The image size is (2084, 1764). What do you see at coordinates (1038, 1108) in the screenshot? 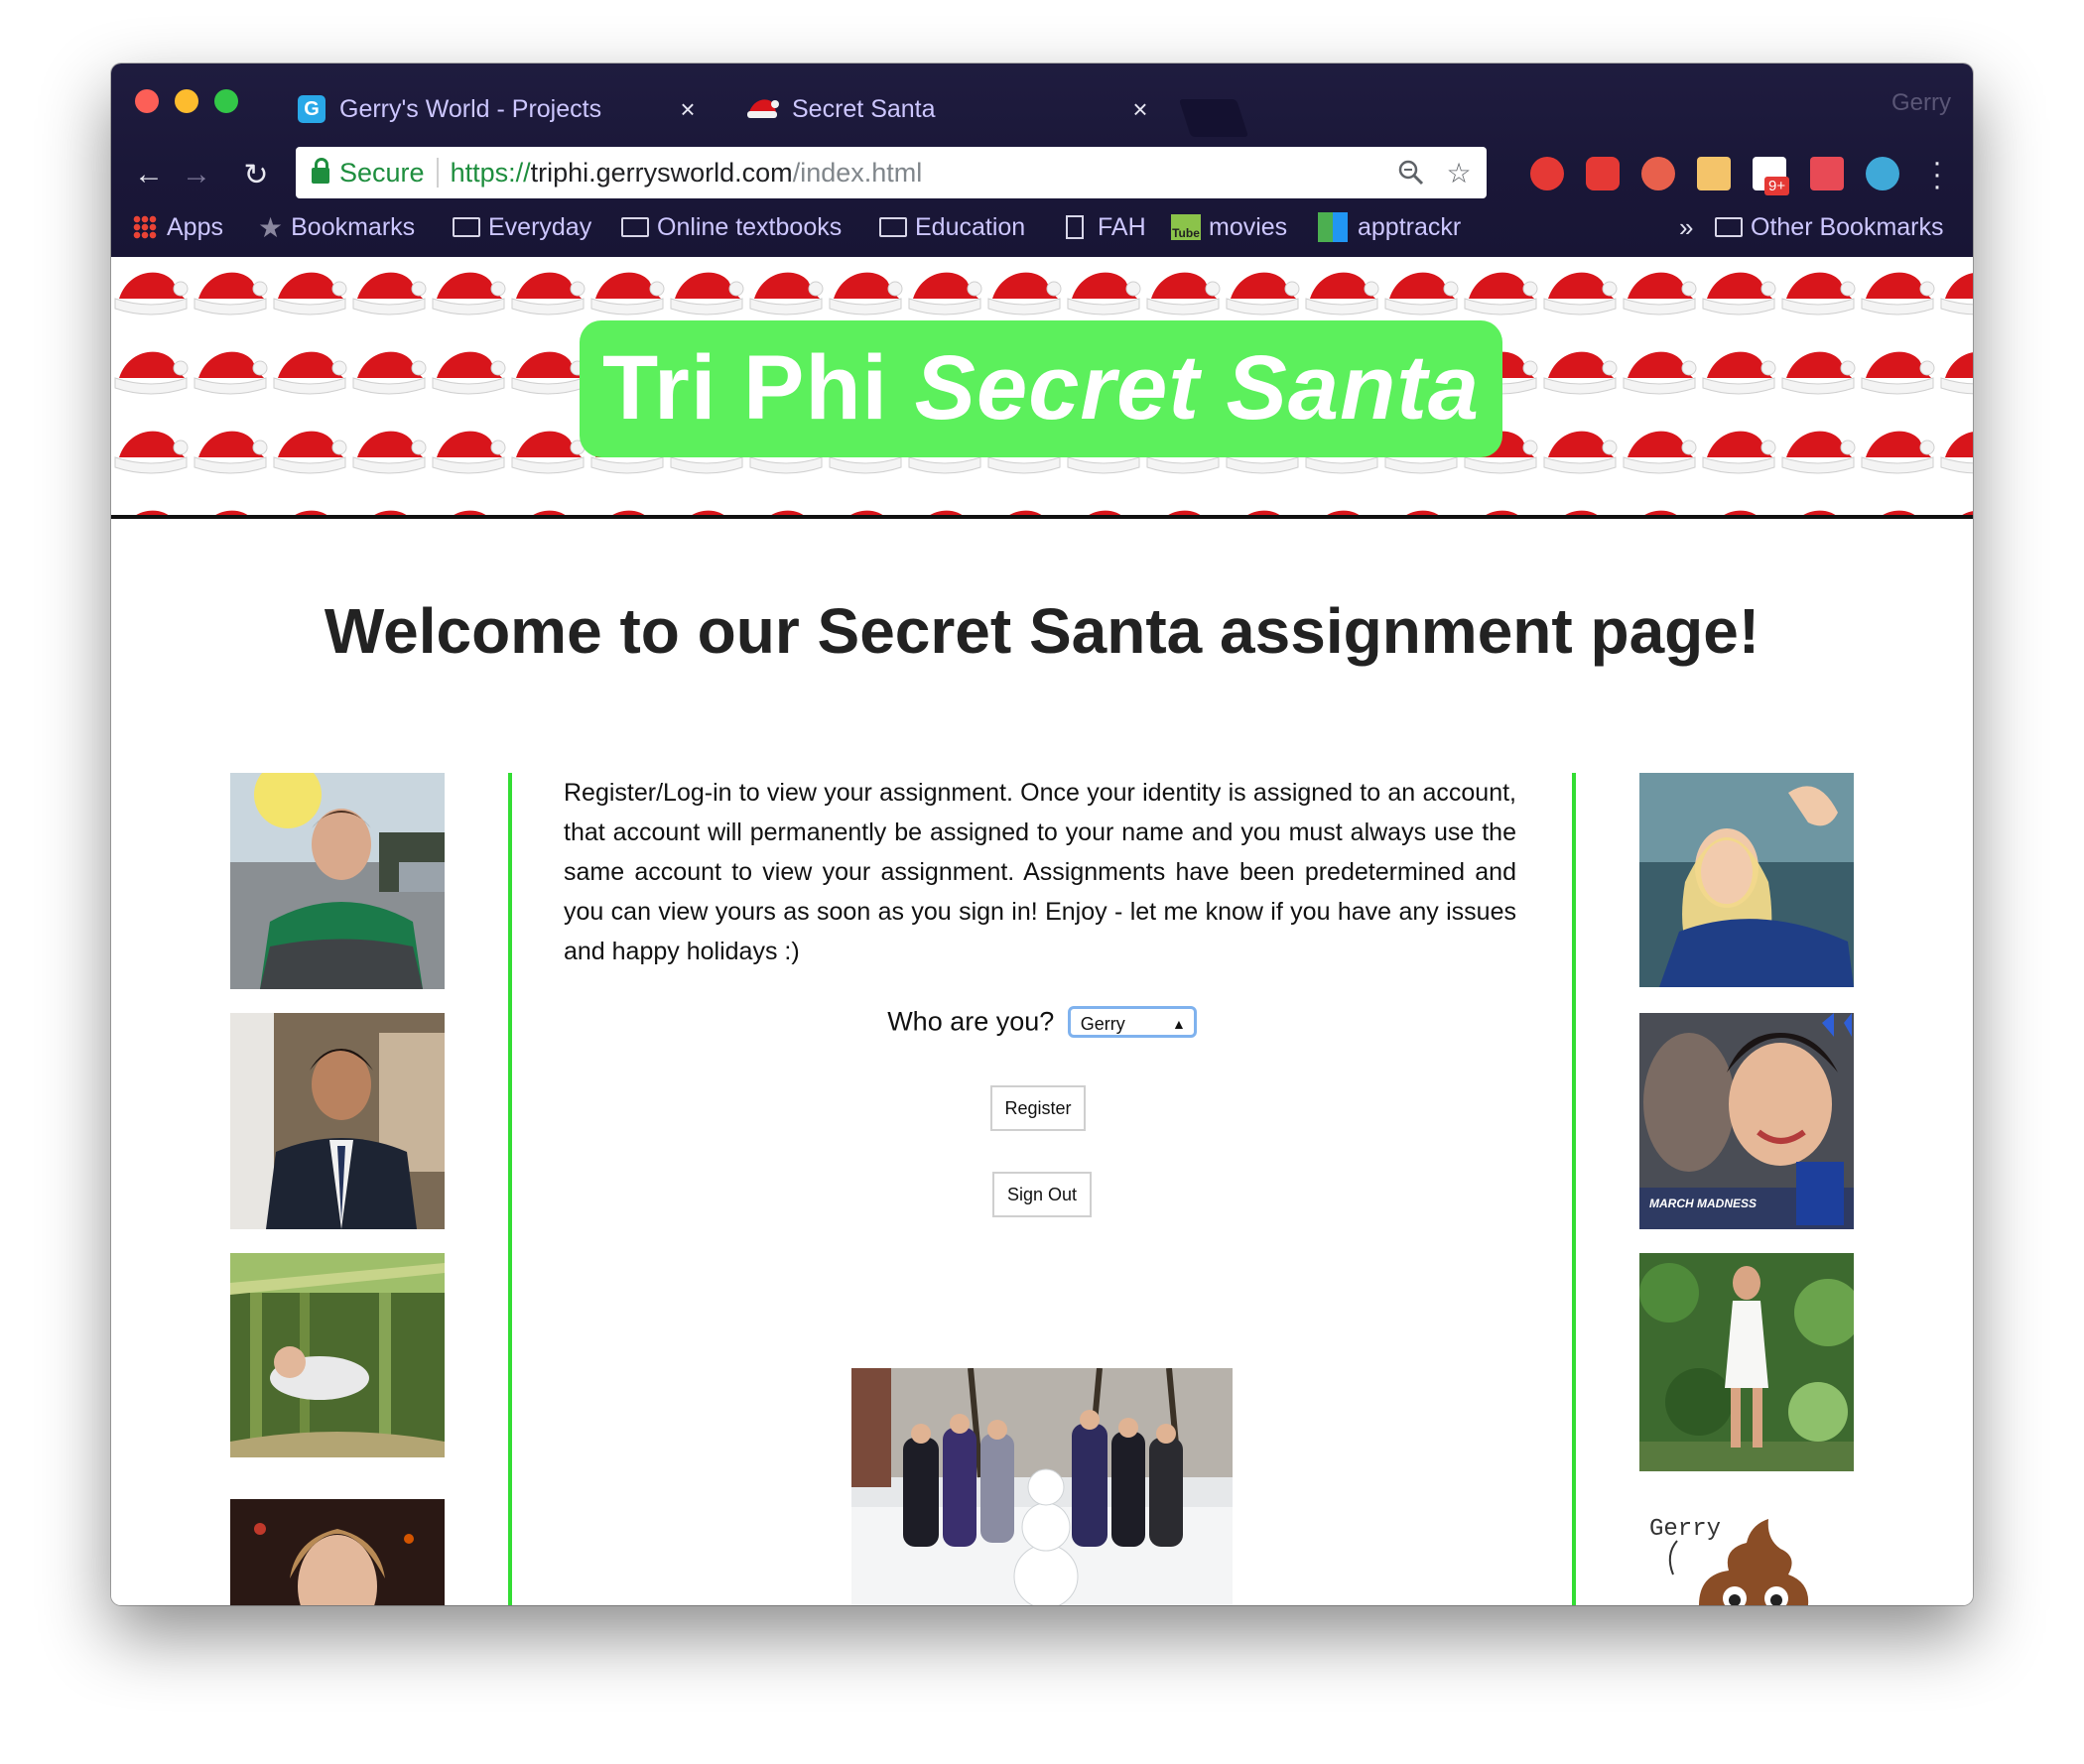
I see `register-button: Register` at bounding box center [1038, 1108].